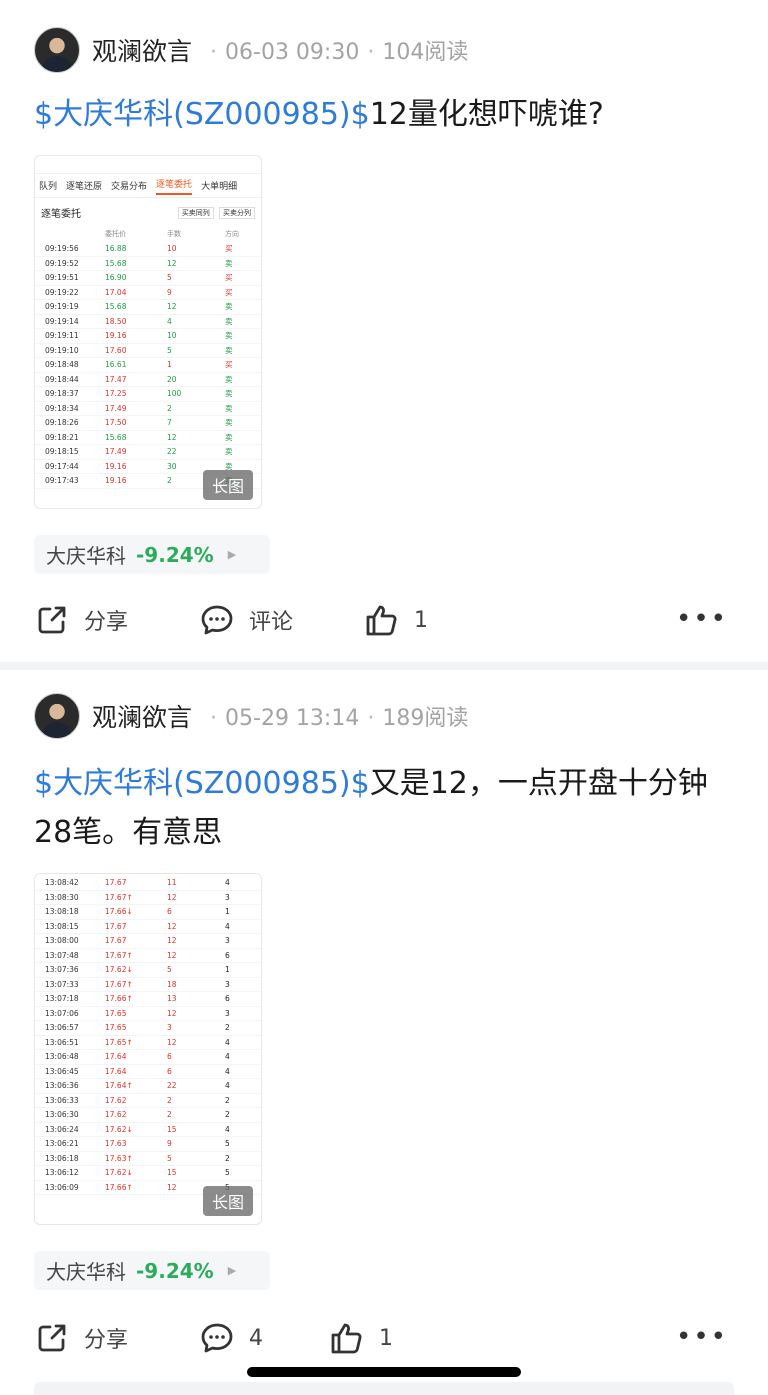  What do you see at coordinates (148, 1014) in the screenshot?
I see `image-row: 13:07:06 17.65 12 3` at bounding box center [148, 1014].